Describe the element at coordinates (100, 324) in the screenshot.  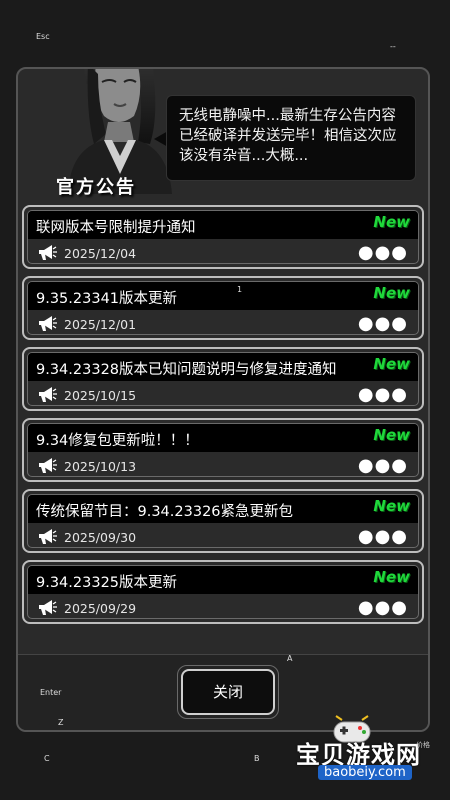
I see `announcement-date: 2025/12/01` at that location.